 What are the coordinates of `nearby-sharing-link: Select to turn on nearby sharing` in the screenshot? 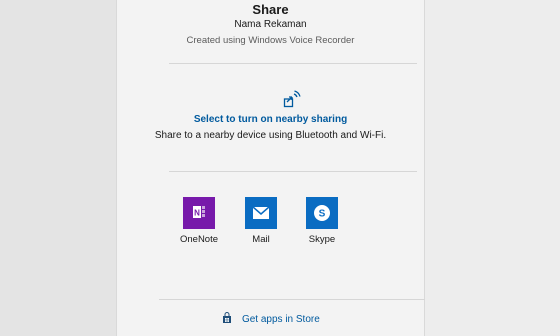 It's located at (270, 119).